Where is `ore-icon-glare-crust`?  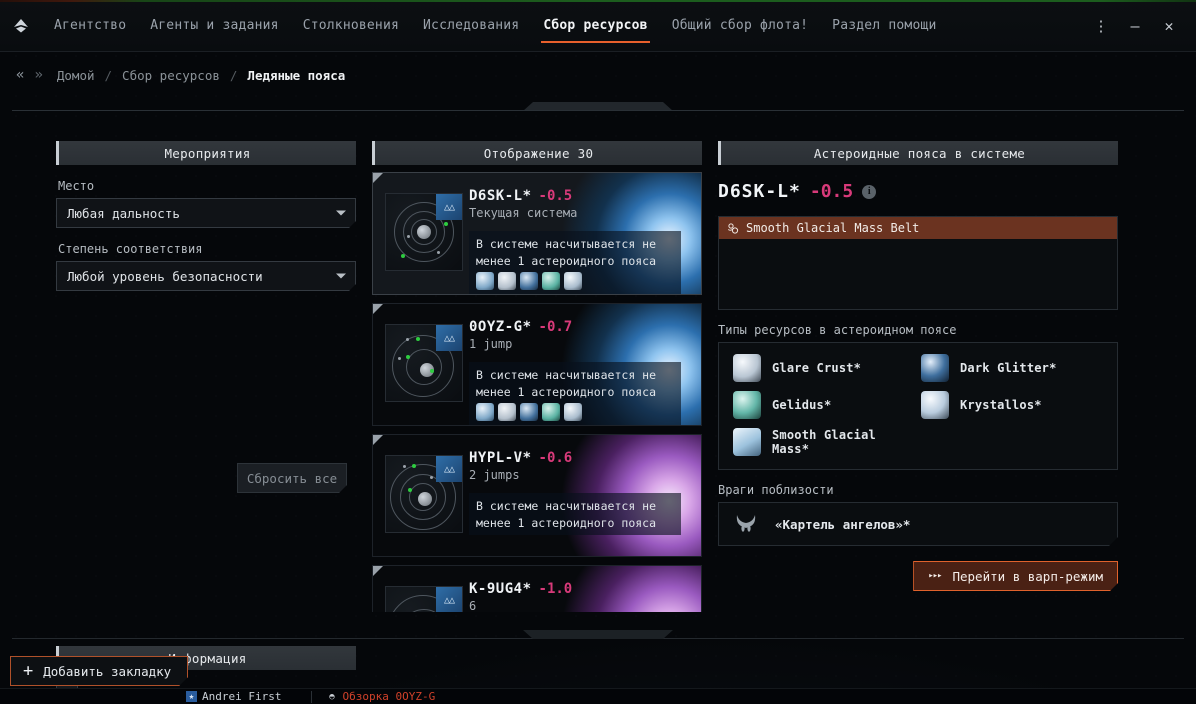
ore-icon-glare-crust is located at coordinates (507, 281).